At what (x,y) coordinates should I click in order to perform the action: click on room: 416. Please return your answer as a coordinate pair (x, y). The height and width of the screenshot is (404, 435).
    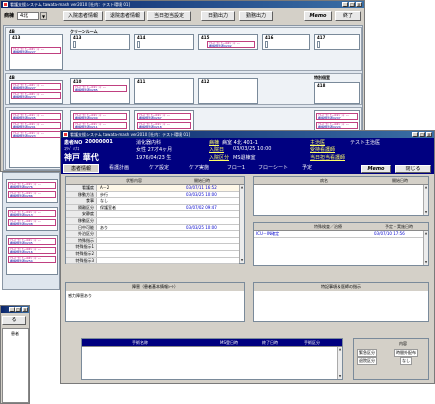
    Looking at the image, I should click on (286, 42).